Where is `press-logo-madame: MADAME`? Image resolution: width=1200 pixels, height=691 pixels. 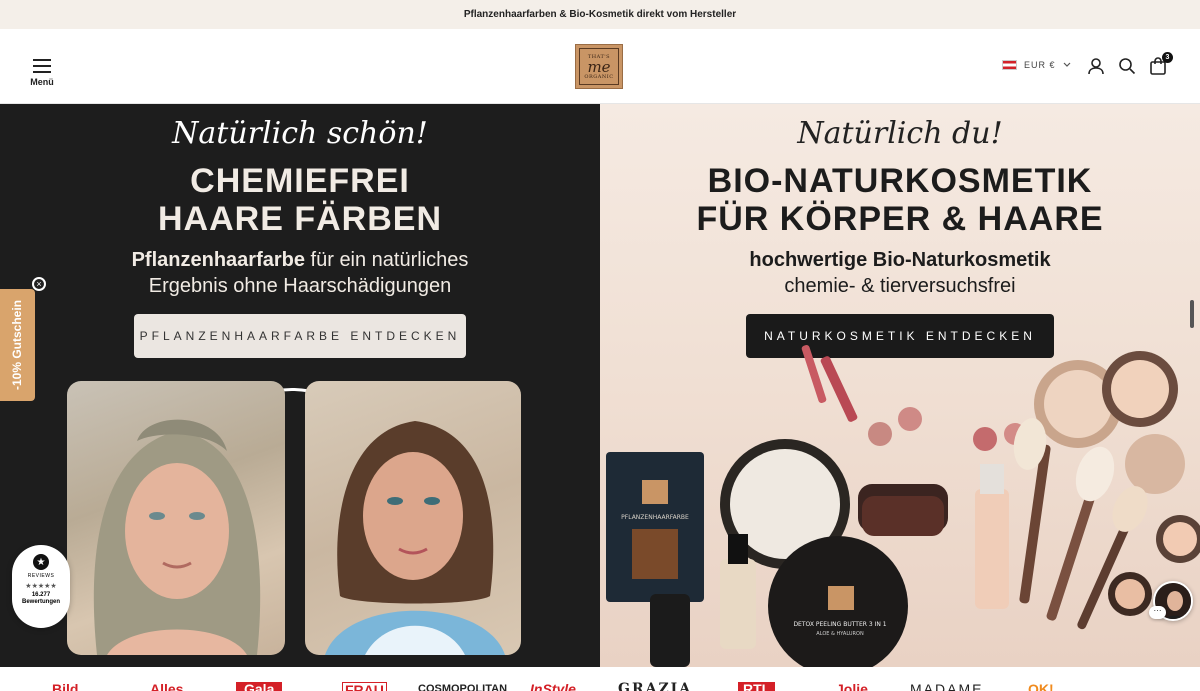
press-logo-madame: MADAME is located at coordinates (947, 686).